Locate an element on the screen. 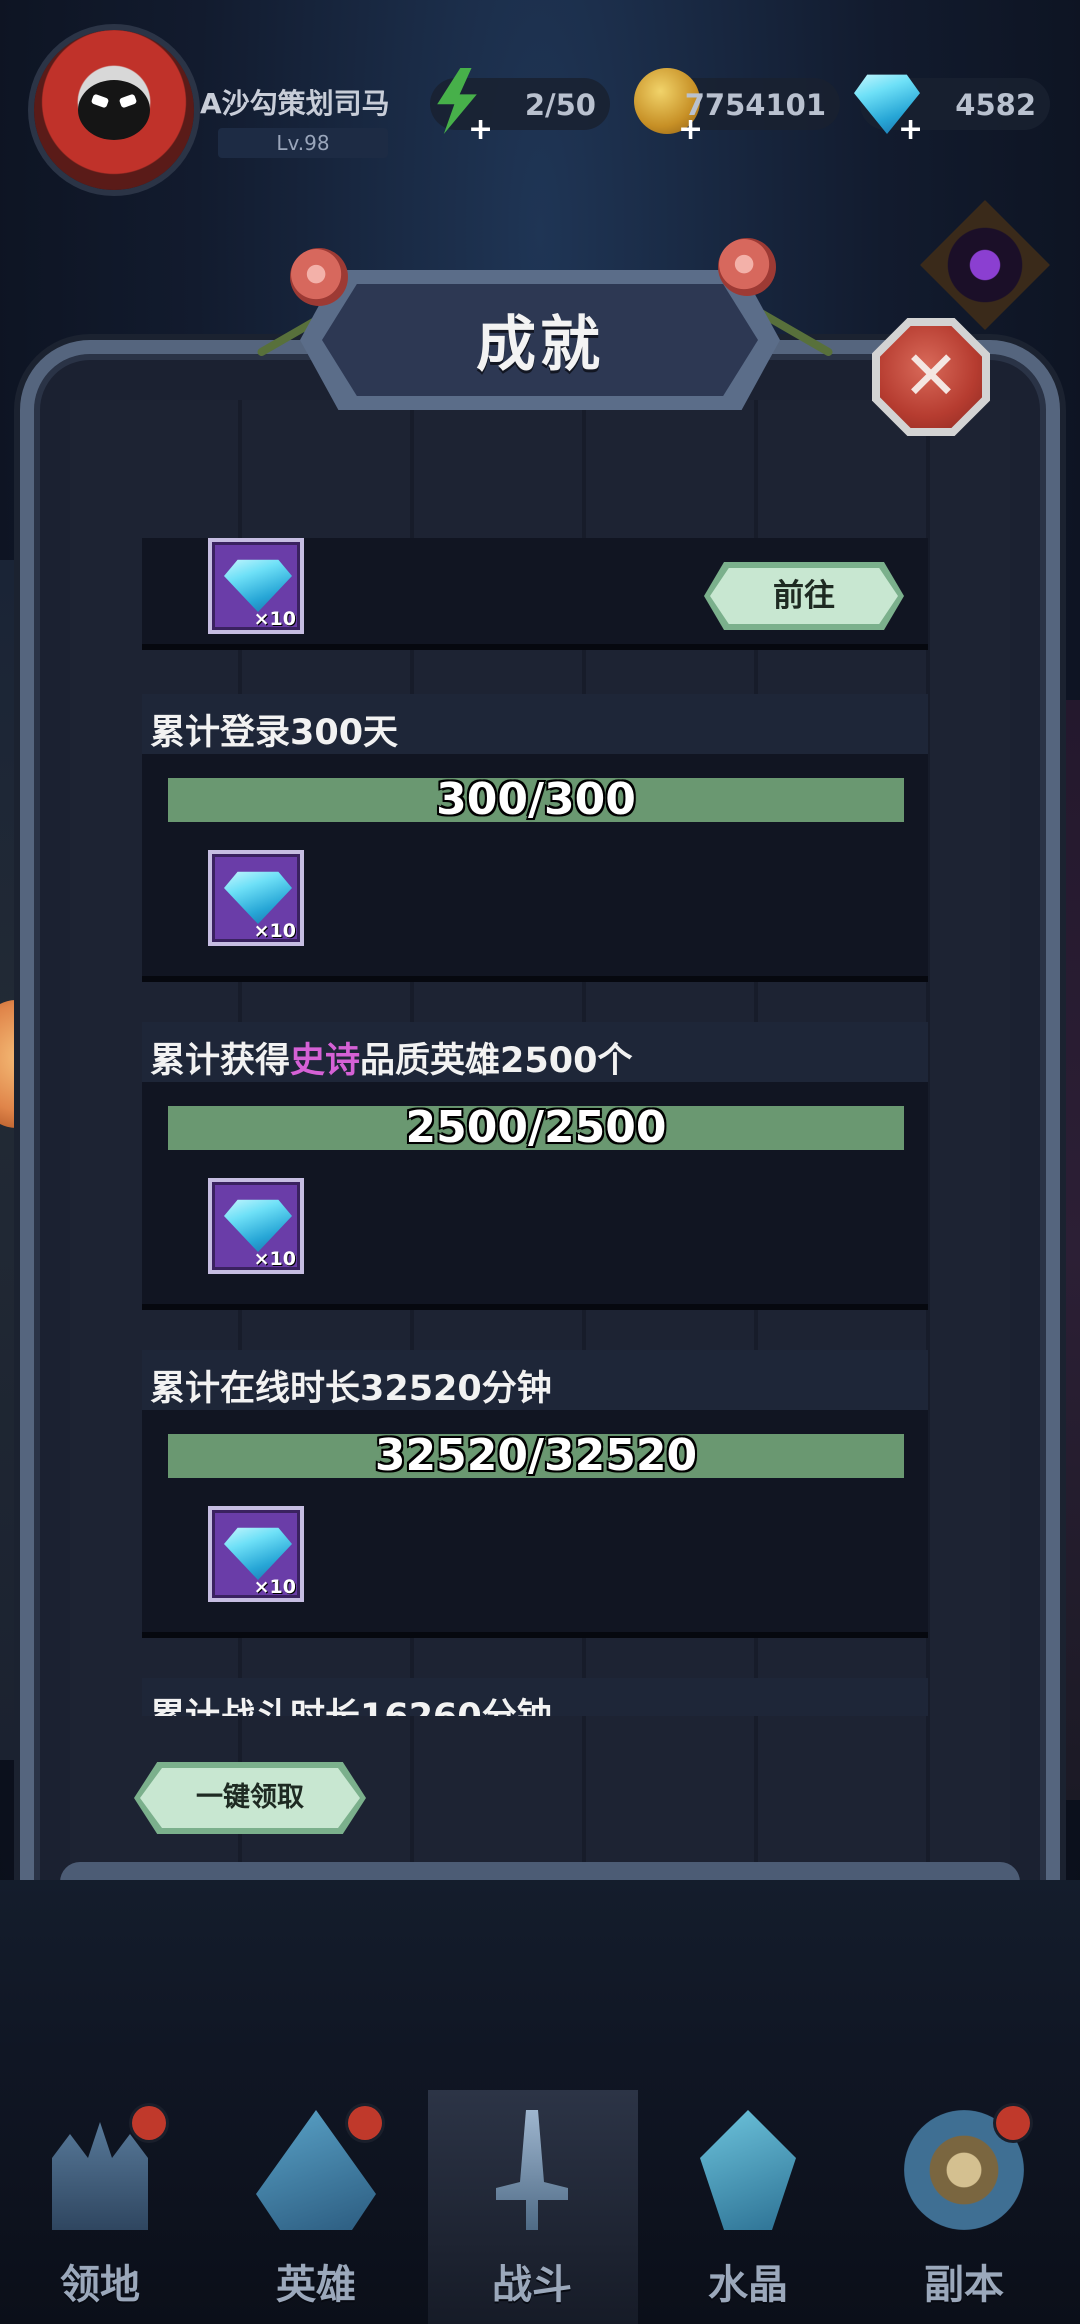 The width and height of the screenshot is (1080, 2324). achievement-title: 累计登录300天 is located at coordinates (274, 733).